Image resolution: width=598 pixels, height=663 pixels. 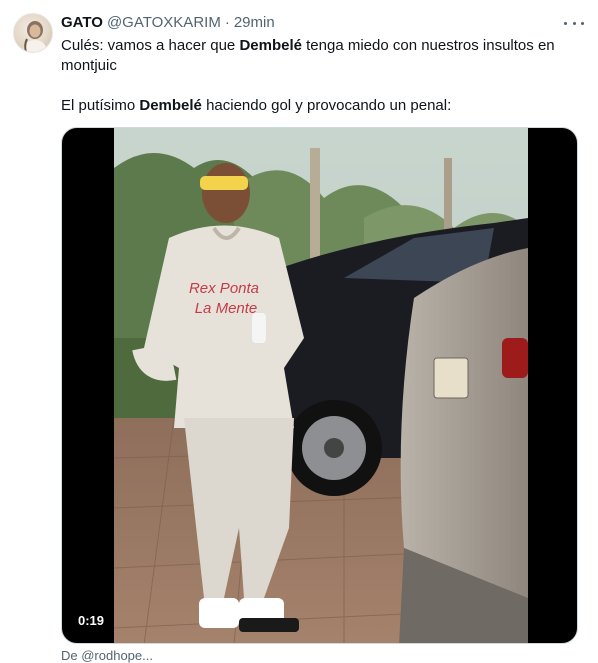 I want to click on hoodie-text-1: Rex Ponta, so click(x=224, y=288).